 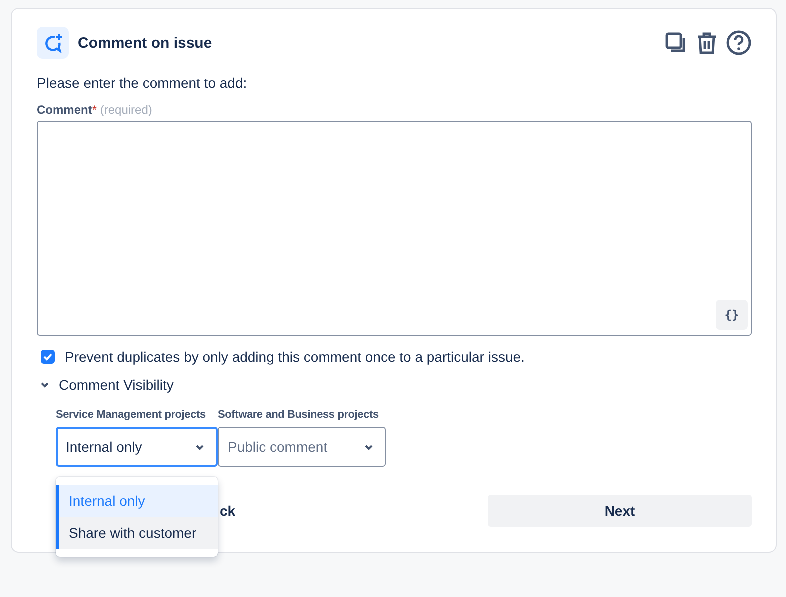 What do you see at coordinates (137, 533) in the screenshot?
I see `menu-option: Share with customer` at bounding box center [137, 533].